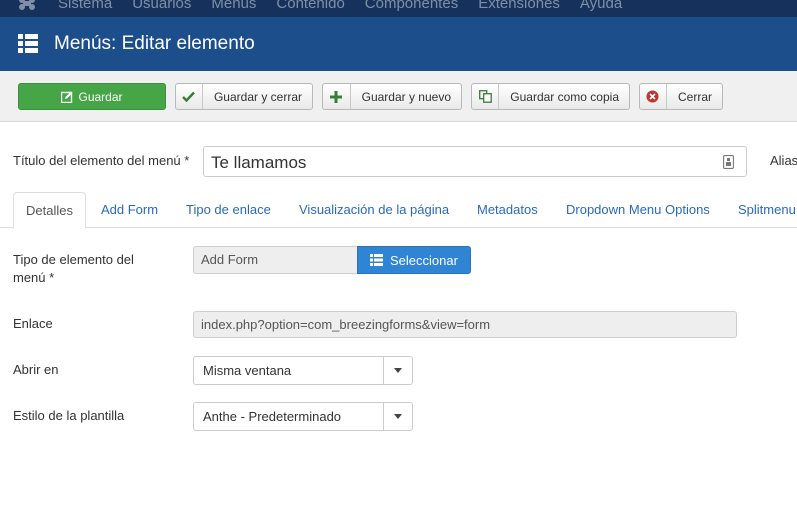 This screenshot has width=797, height=520. I want to click on close-label: Cerrar, so click(694, 96).